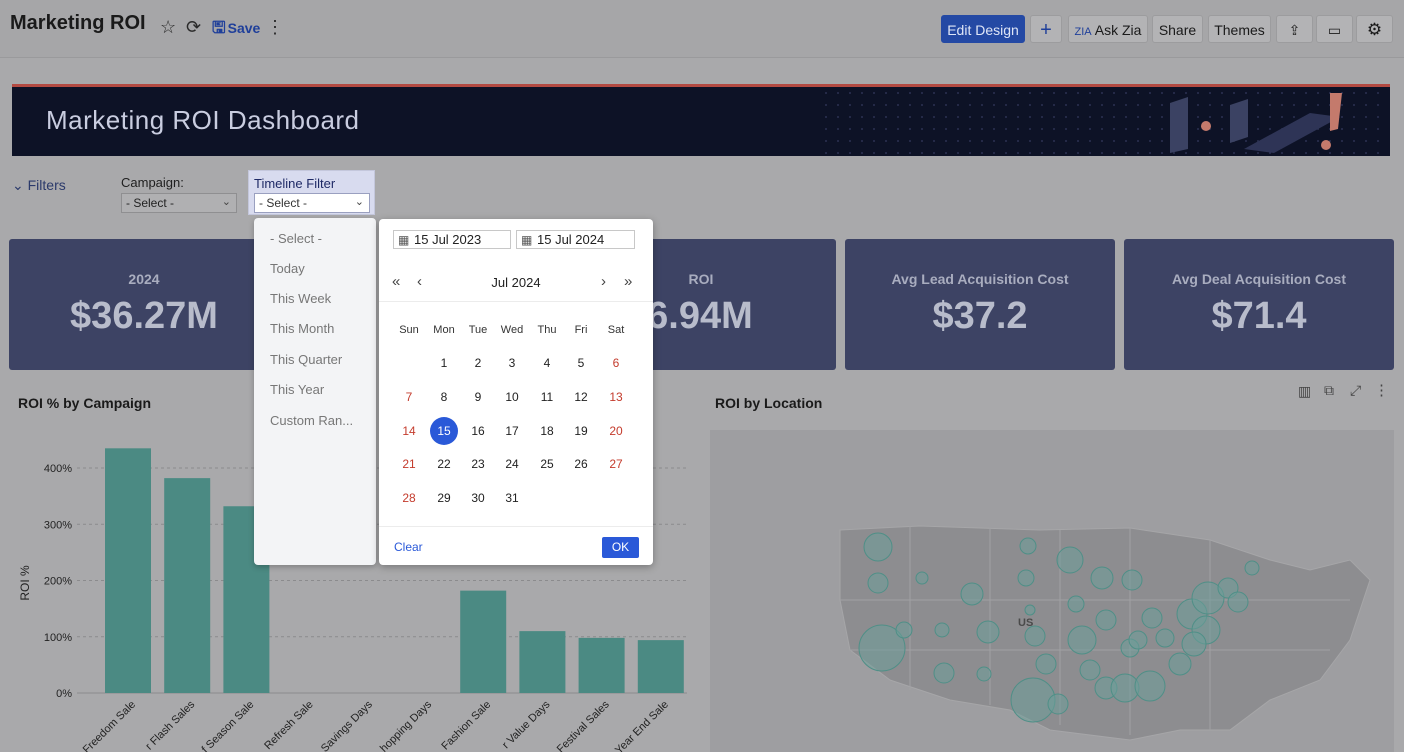 This screenshot has width=1404, height=752. I want to click on dropdown-option-this-month: This Month, so click(302, 328).